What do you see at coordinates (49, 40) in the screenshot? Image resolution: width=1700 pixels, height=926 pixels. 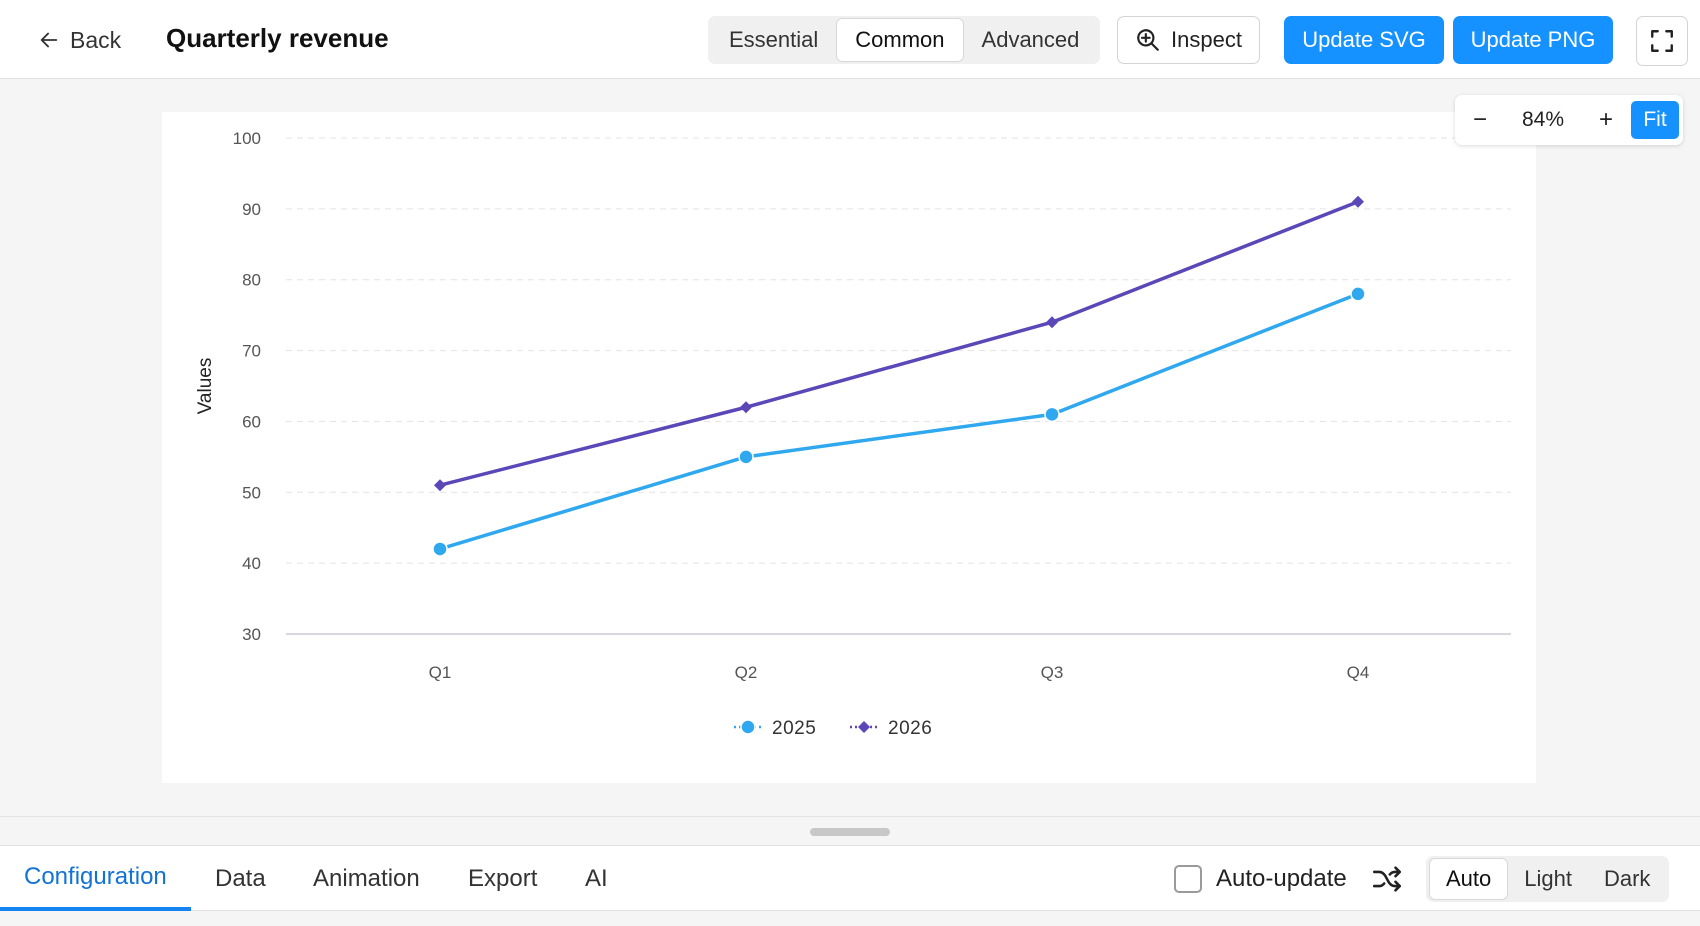 I see `arrow-left-icon` at bounding box center [49, 40].